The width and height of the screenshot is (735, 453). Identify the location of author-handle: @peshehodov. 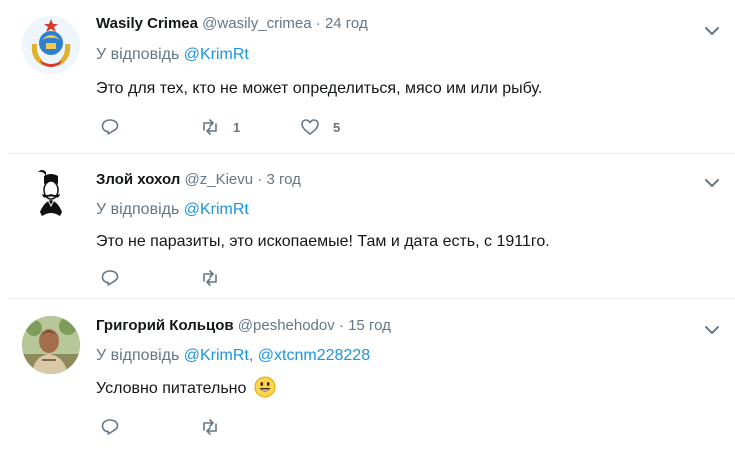
(286, 325).